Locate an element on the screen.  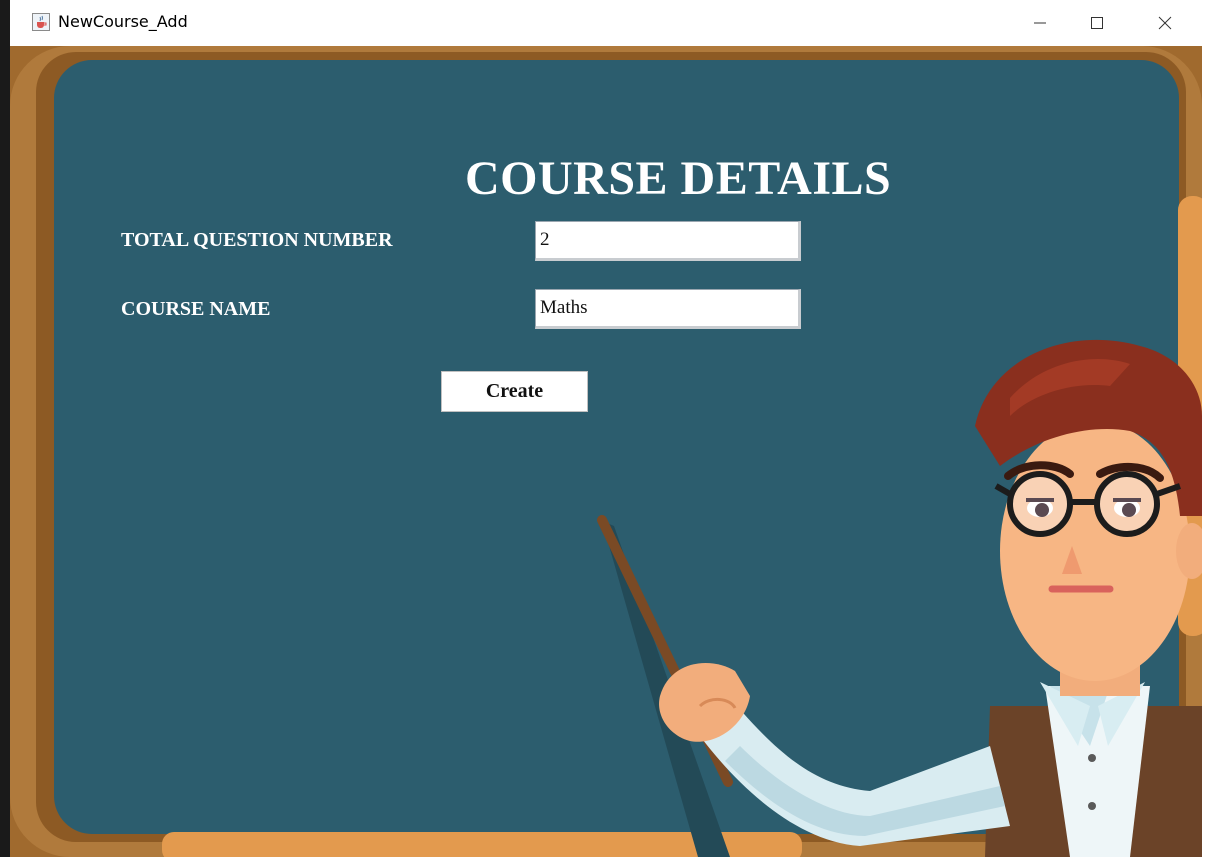
close-button is located at coordinates (1165, 23).